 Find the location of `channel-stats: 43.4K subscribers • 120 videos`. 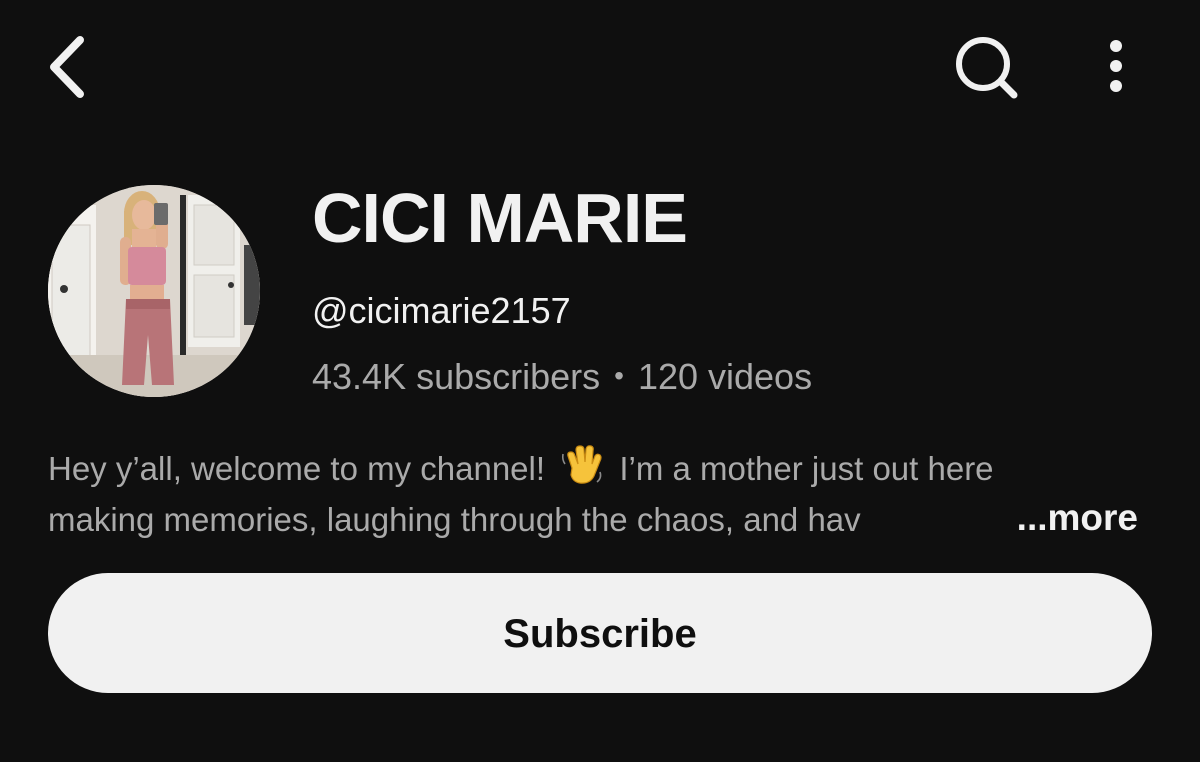

channel-stats: 43.4K subscribers • 120 videos is located at coordinates (562, 377).